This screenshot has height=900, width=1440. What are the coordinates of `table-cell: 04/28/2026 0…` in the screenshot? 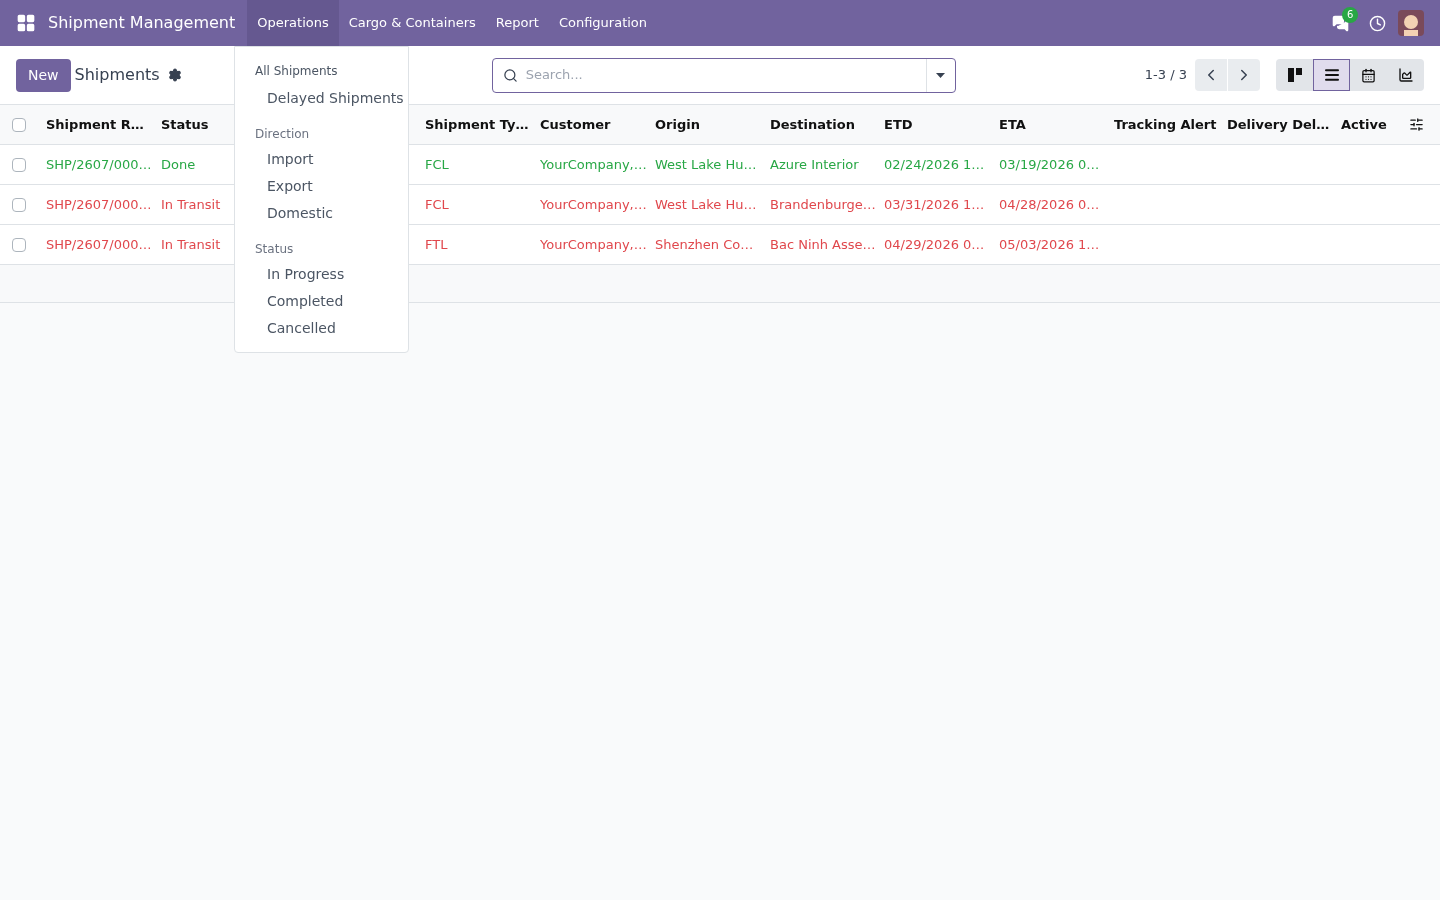 It's located at (1049, 204).